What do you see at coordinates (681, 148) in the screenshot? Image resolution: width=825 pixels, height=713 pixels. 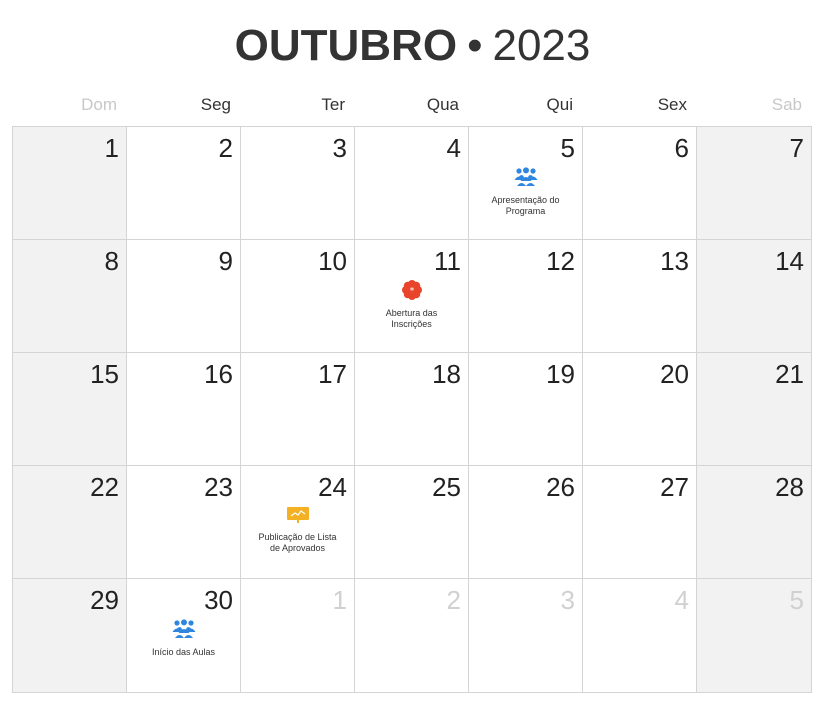 I see `day-number: 6` at bounding box center [681, 148].